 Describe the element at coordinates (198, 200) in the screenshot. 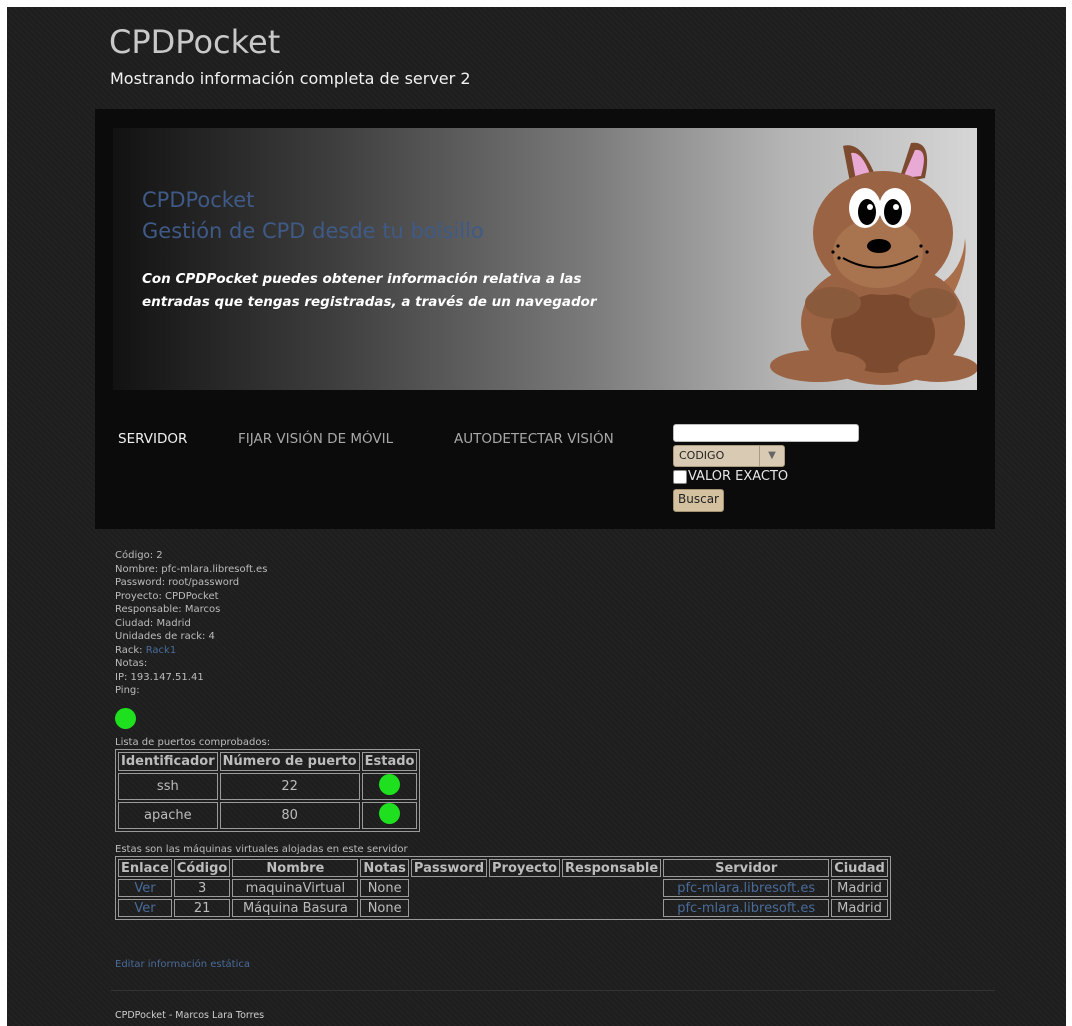

I see `banner-title: CPDPocket` at that location.